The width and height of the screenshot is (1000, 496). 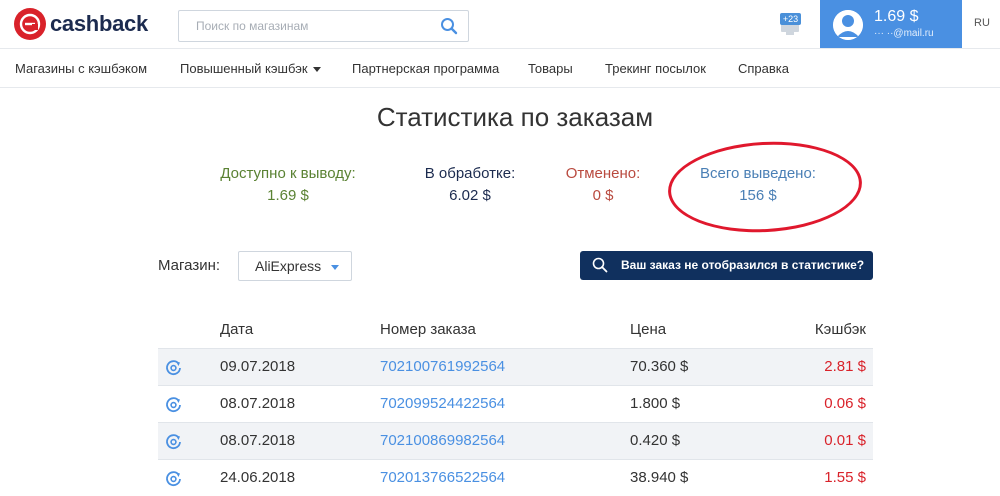 I want to click on language-switcher: RU, so click(x=982, y=23).